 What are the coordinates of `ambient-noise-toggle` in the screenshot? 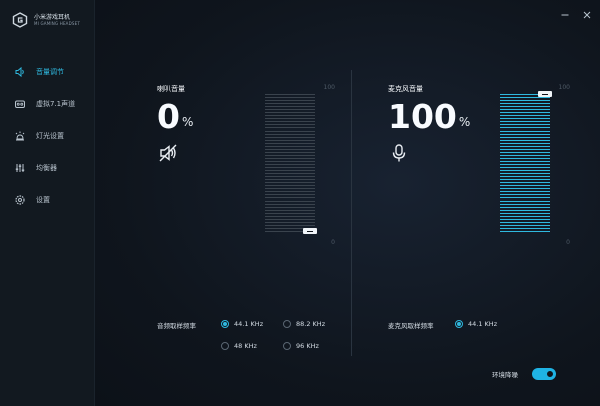 It's located at (544, 374).